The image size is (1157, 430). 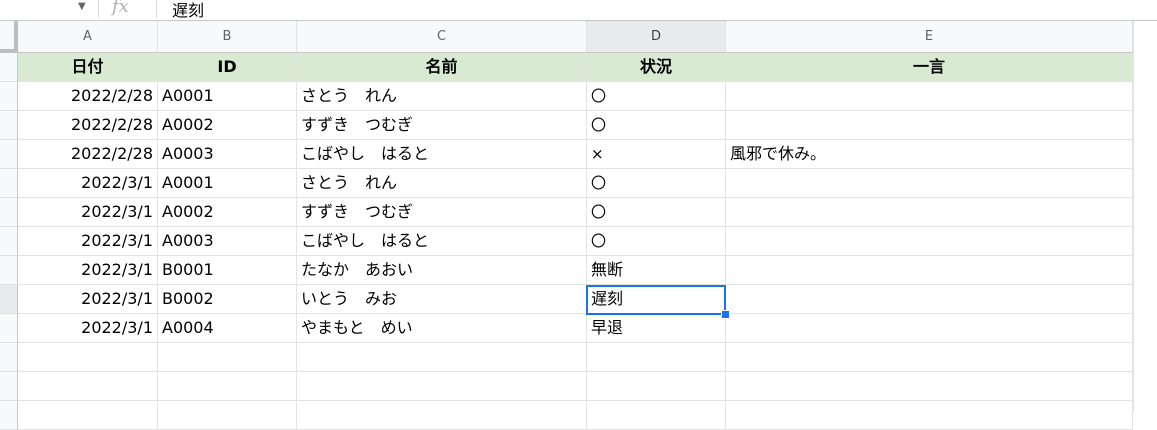 I want to click on column-header-e: E, so click(x=929, y=37).